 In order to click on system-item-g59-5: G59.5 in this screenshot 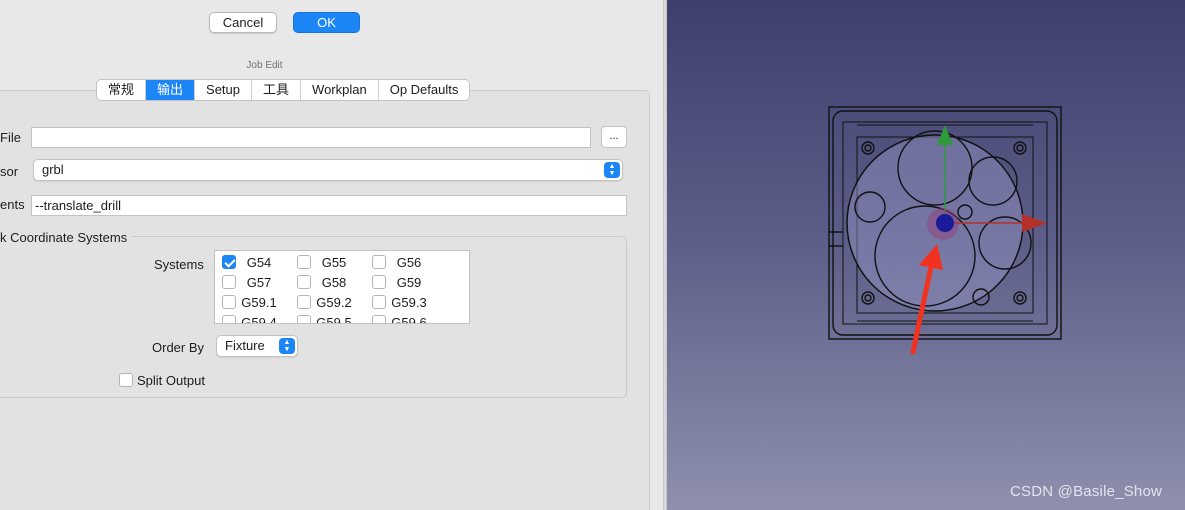, I will do `click(327, 317)`.